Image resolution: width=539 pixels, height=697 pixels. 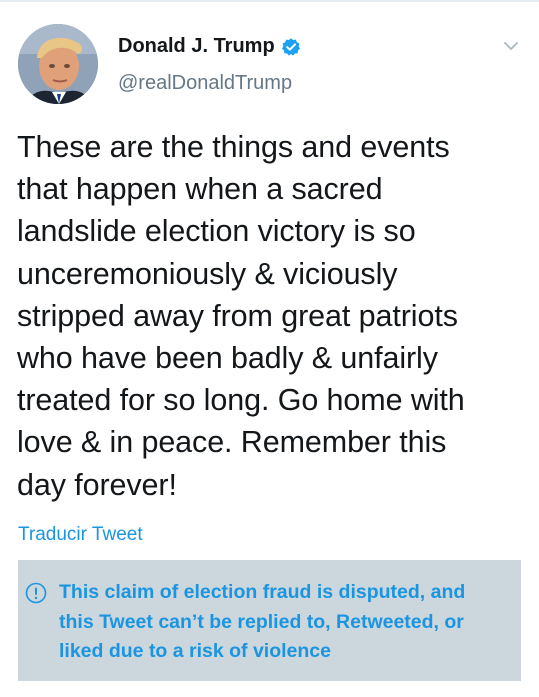 What do you see at coordinates (36, 593) in the screenshot?
I see `exclamation-circle-icon` at bounding box center [36, 593].